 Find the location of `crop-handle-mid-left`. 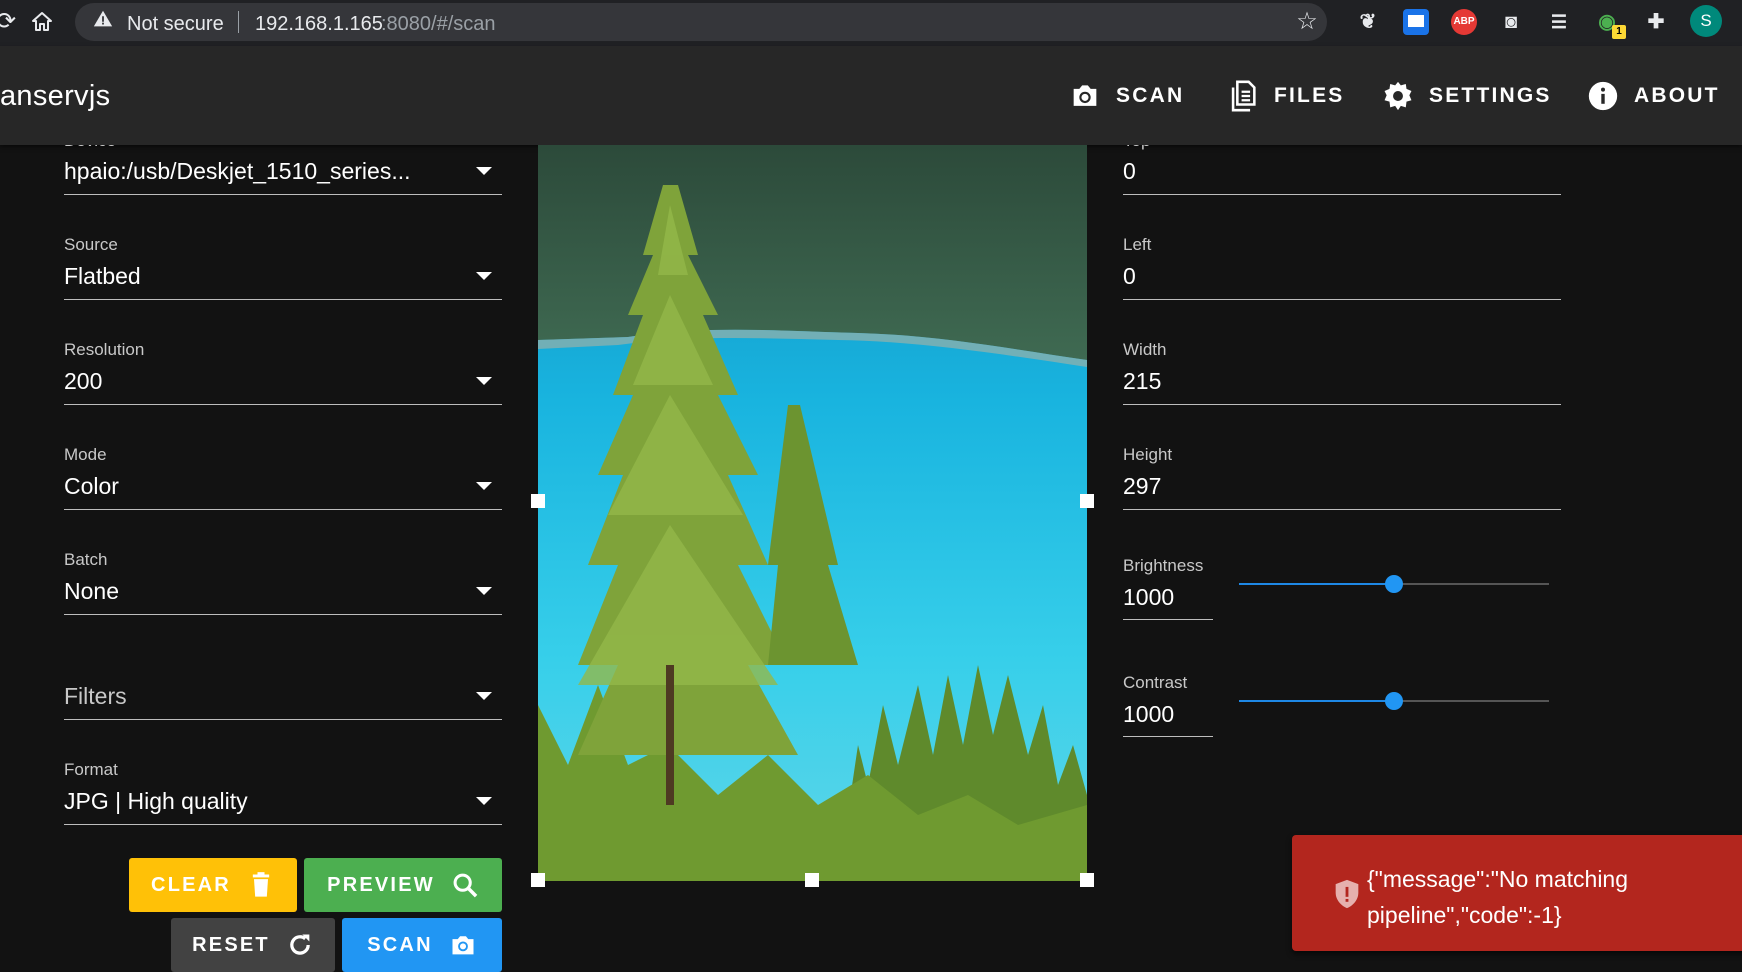

crop-handle-mid-left is located at coordinates (538, 501).